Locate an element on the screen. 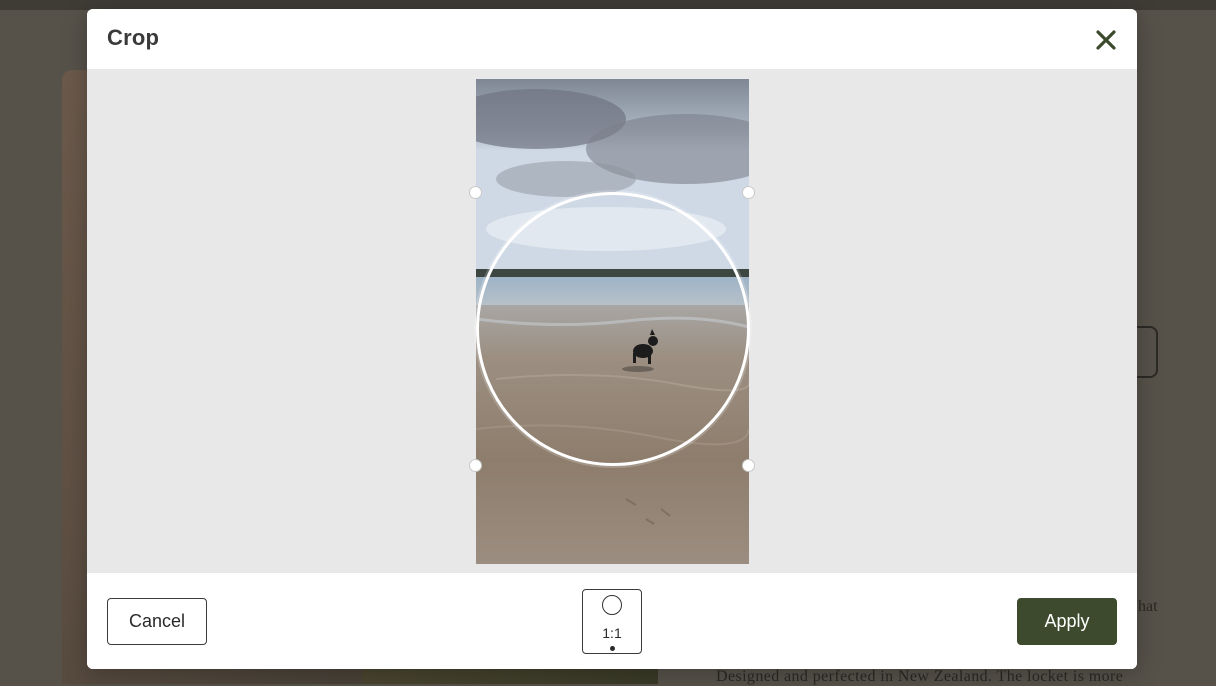 The width and height of the screenshot is (1216, 686). modal-footer: Cancel 1:1 Apply is located at coordinates (612, 621).